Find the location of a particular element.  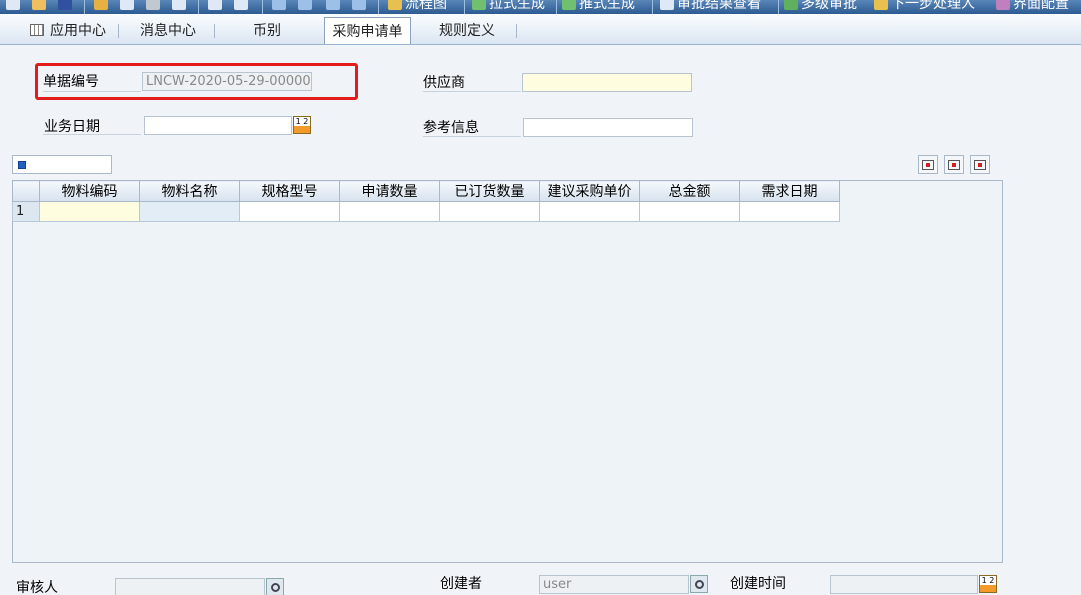

created-time-field is located at coordinates (904, 584).